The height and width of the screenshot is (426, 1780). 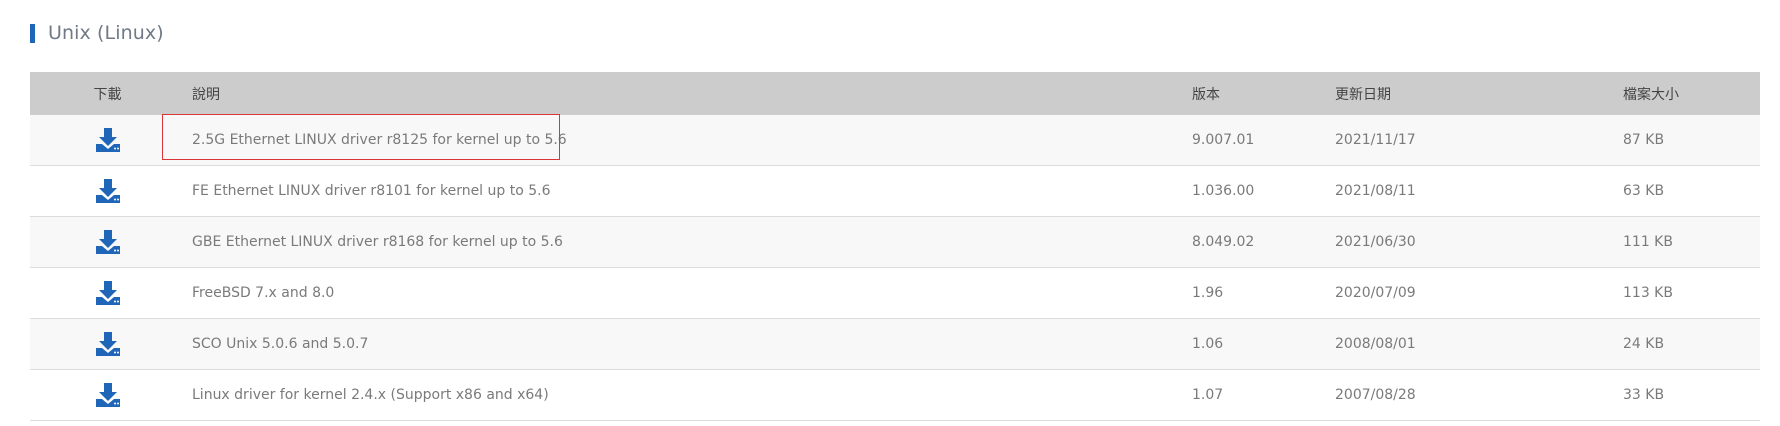 What do you see at coordinates (1263, 140) in the screenshot?
I see `version-cell: 9.007.01` at bounding box center [1263, 140].